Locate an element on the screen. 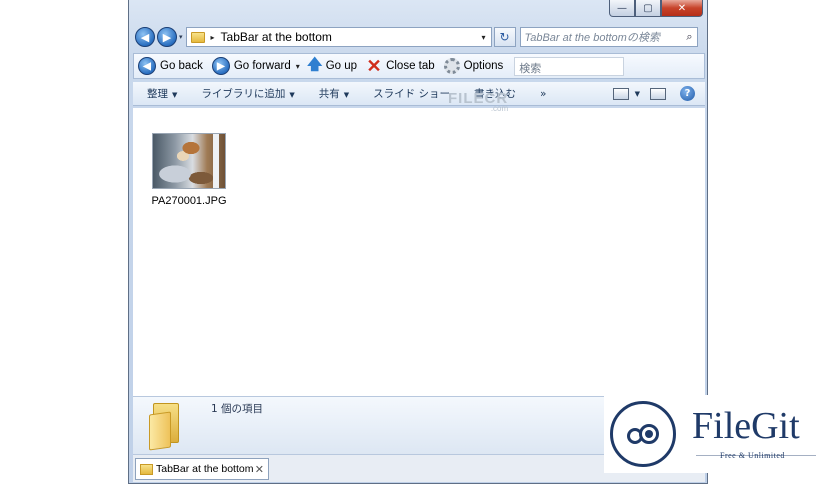 The height and width of the screenshot is (484, 836). change-view-icon is located at coordinates (620, 93).